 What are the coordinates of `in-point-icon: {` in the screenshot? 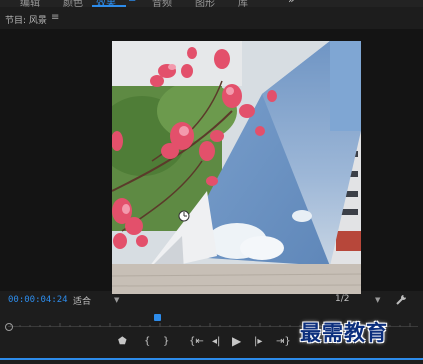 It's located at (147, 341).